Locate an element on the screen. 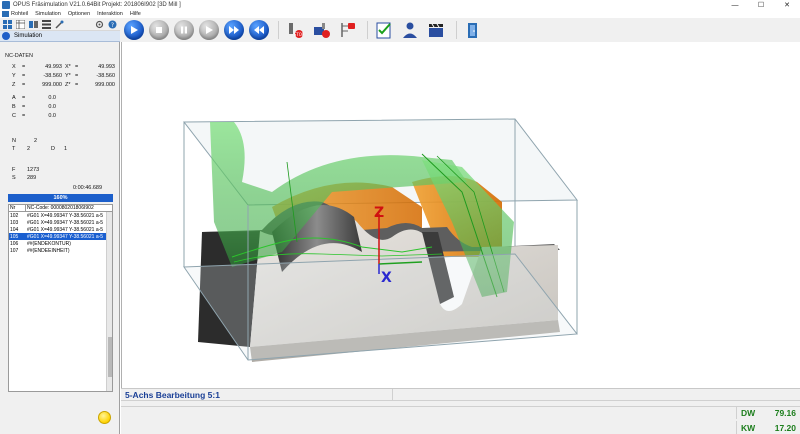  dw-label: DW is located at coordinates (748, 412).